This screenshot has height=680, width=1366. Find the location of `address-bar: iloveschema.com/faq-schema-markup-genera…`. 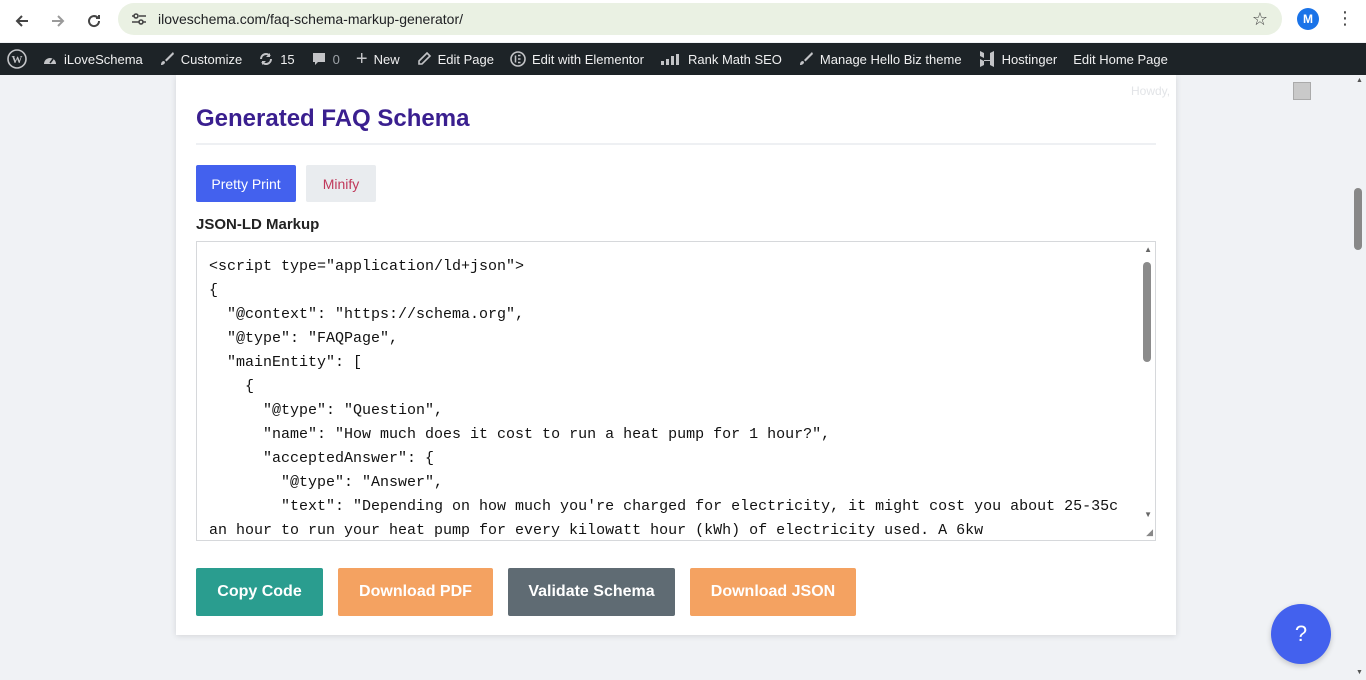

address-bar: iloveschema.com/faq-schema-markup-genera… is located at coordinates (700, 19).